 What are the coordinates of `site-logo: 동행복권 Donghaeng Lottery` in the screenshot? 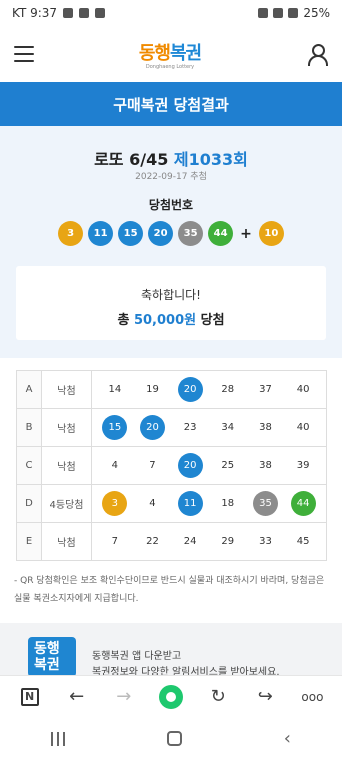 It's located at (170, 54).